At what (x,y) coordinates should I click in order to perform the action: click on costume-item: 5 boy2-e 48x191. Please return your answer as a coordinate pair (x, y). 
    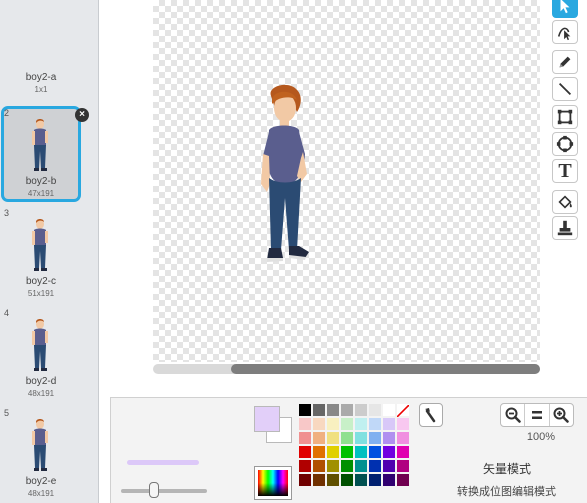
    Looking at the image, I should click on (49, 453).